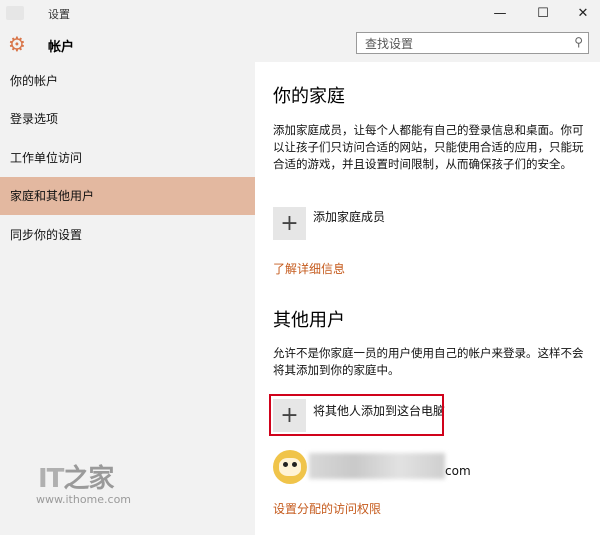 Image resolution: width=600 pixels, height=535 pixels. What do you see at coordinates (309, 96) in the screenshot?
I see `family-heading: 你的家庭` at bounding box center [309, 96].